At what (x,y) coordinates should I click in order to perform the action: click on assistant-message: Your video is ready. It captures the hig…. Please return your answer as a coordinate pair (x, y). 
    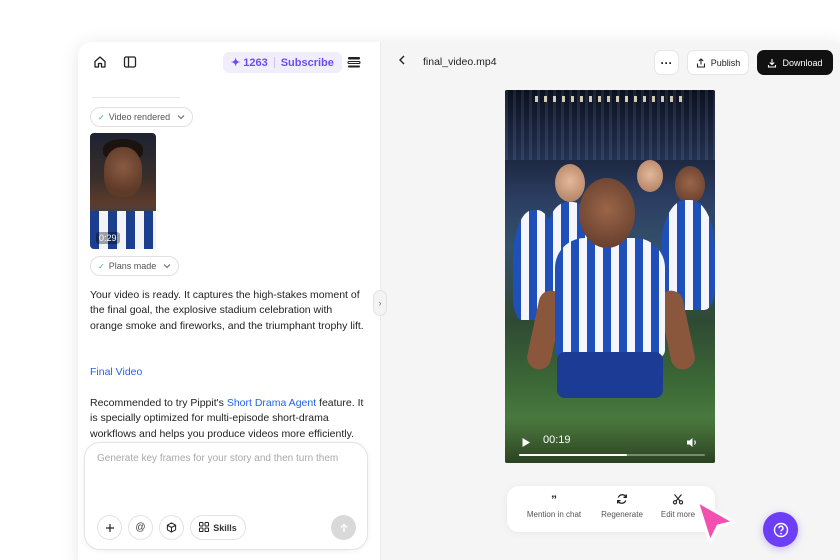
    Looking at the image, I should click on (227, 310).